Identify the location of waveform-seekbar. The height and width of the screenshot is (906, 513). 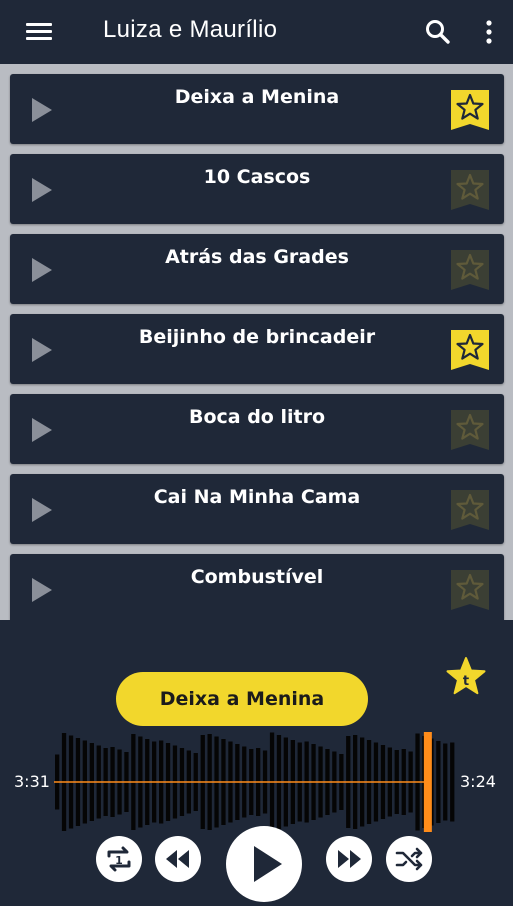
(255, 782).